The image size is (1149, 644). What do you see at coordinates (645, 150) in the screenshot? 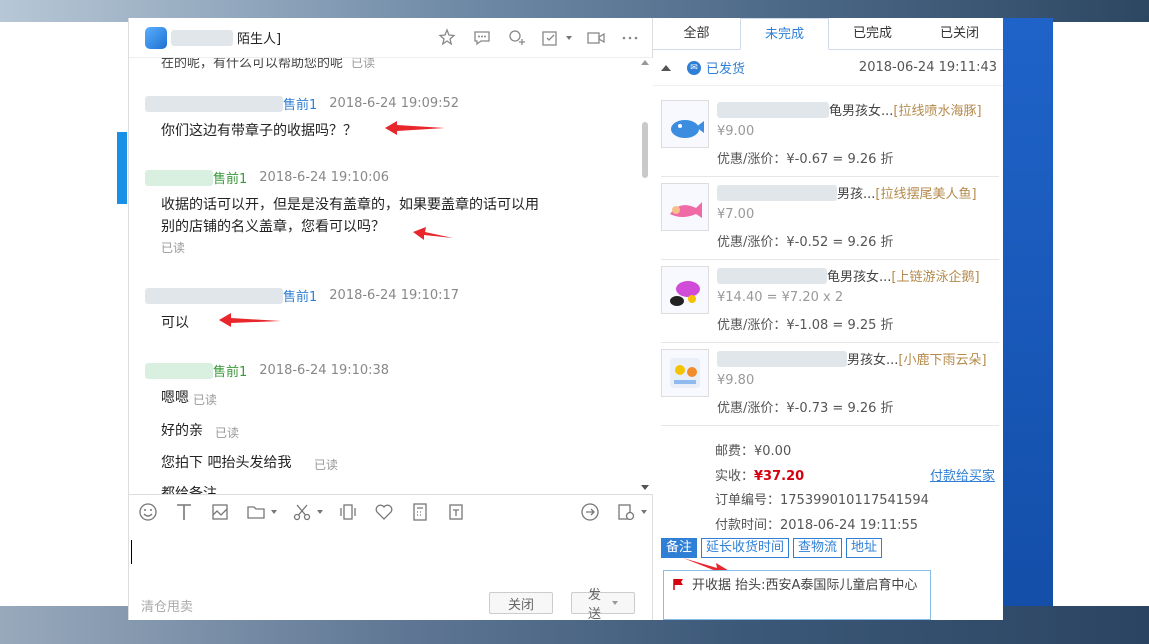
I see `scroll-thumb` at bounding box center [645, 150].